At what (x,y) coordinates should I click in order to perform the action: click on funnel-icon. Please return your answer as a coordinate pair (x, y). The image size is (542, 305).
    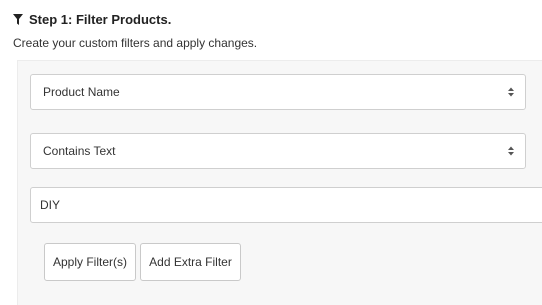
    Looking at the image, I should click on (18, 19).